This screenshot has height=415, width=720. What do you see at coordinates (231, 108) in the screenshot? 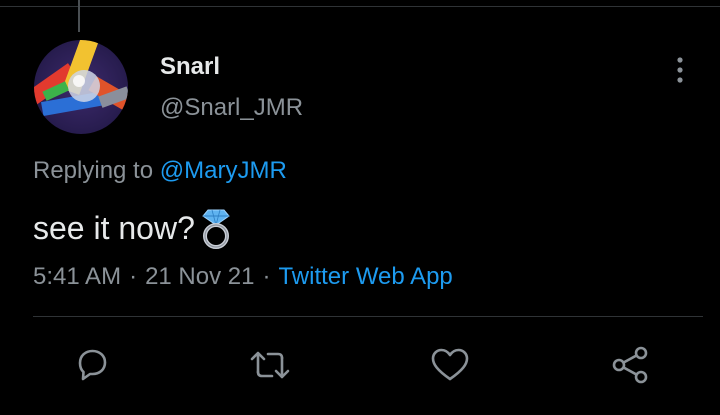
I see `author-handle: @Snarl_JMR` at bounding box center [231, 108].